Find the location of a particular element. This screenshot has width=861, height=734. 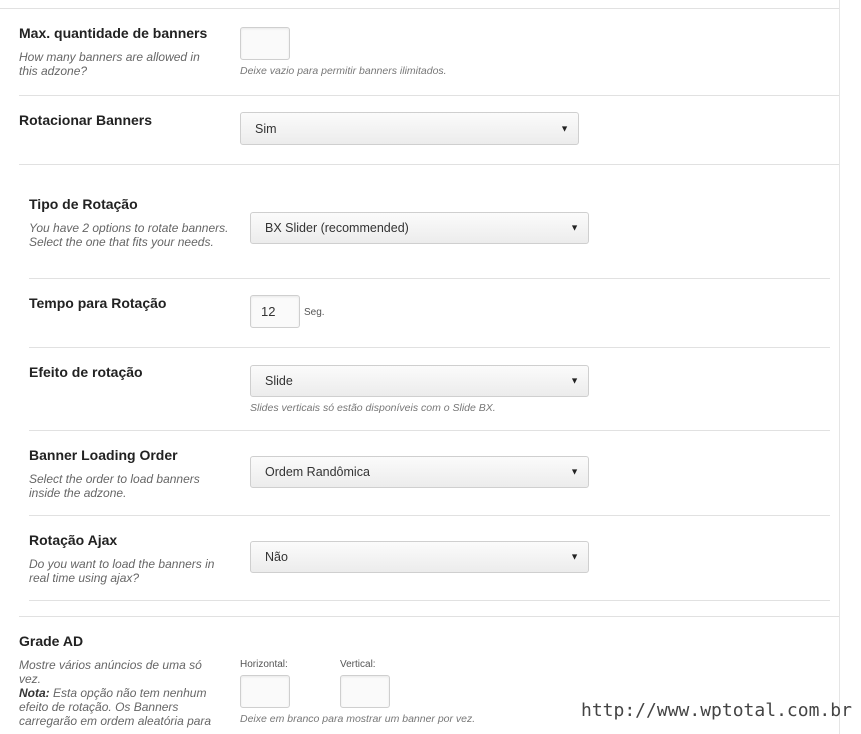

ajax-rotation-select: Não ▼ is located at coordinates (419, 557).